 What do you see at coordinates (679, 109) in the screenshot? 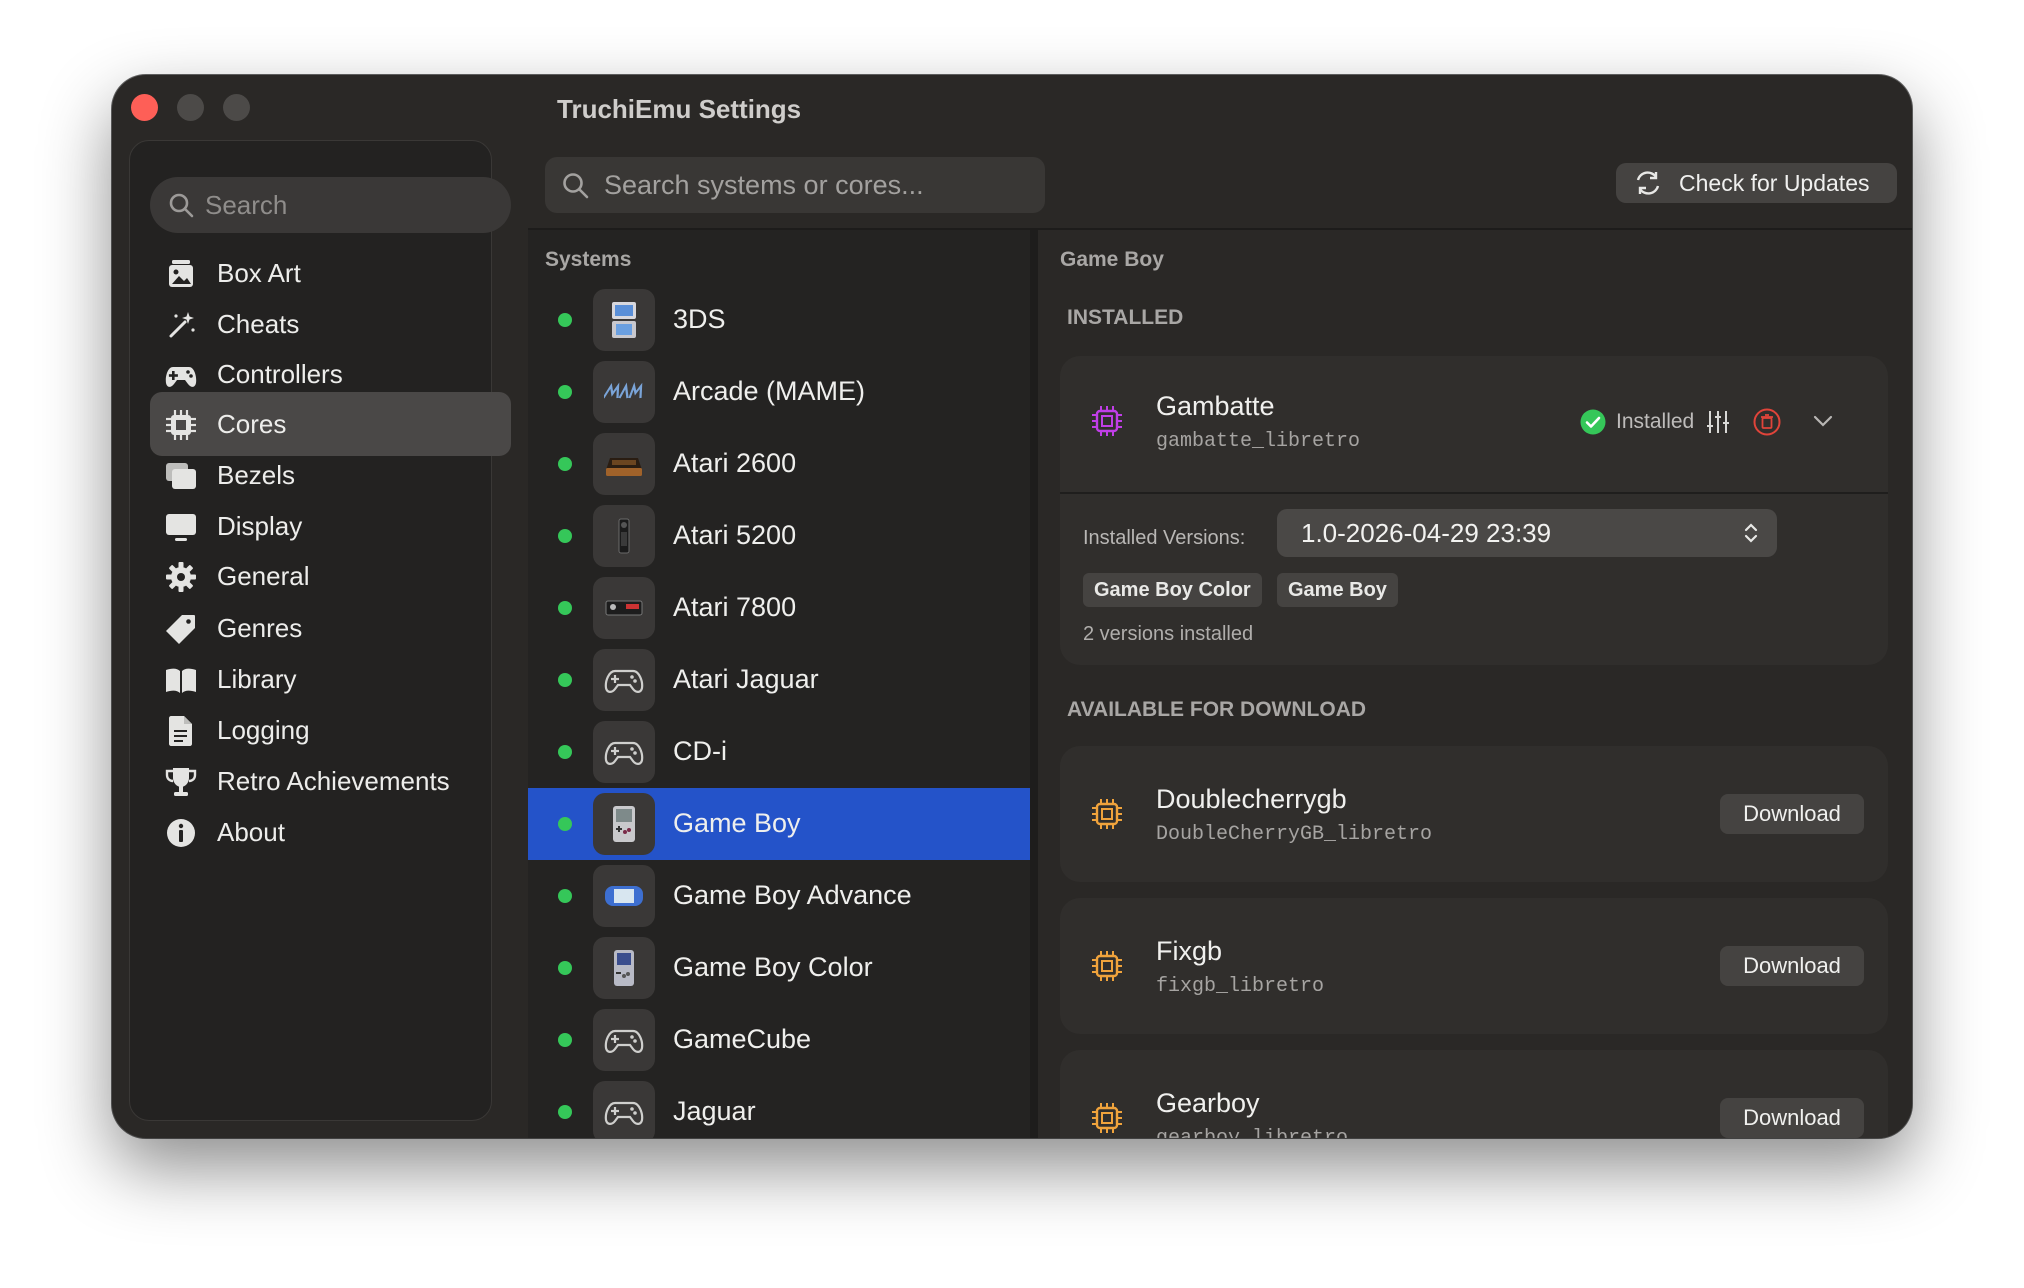
I see `window-title: TruchiEmu Settings` at bounding box center [679, 109].